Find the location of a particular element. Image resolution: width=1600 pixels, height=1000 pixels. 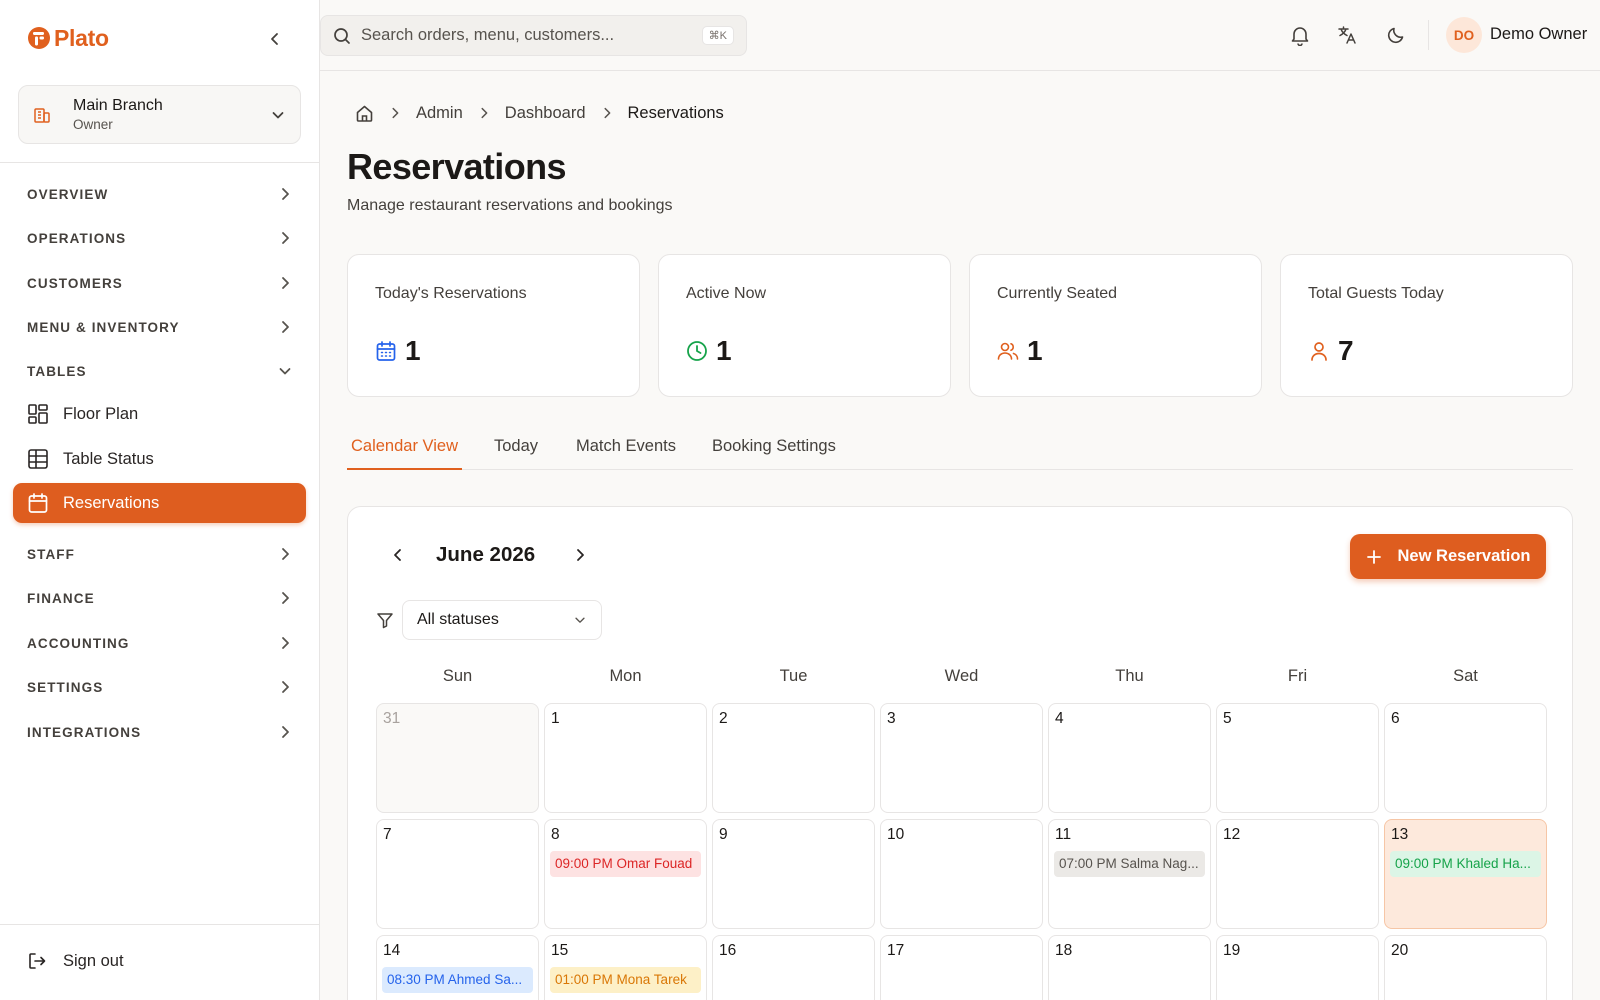

header-divider is located at coordinates (1428, 35).